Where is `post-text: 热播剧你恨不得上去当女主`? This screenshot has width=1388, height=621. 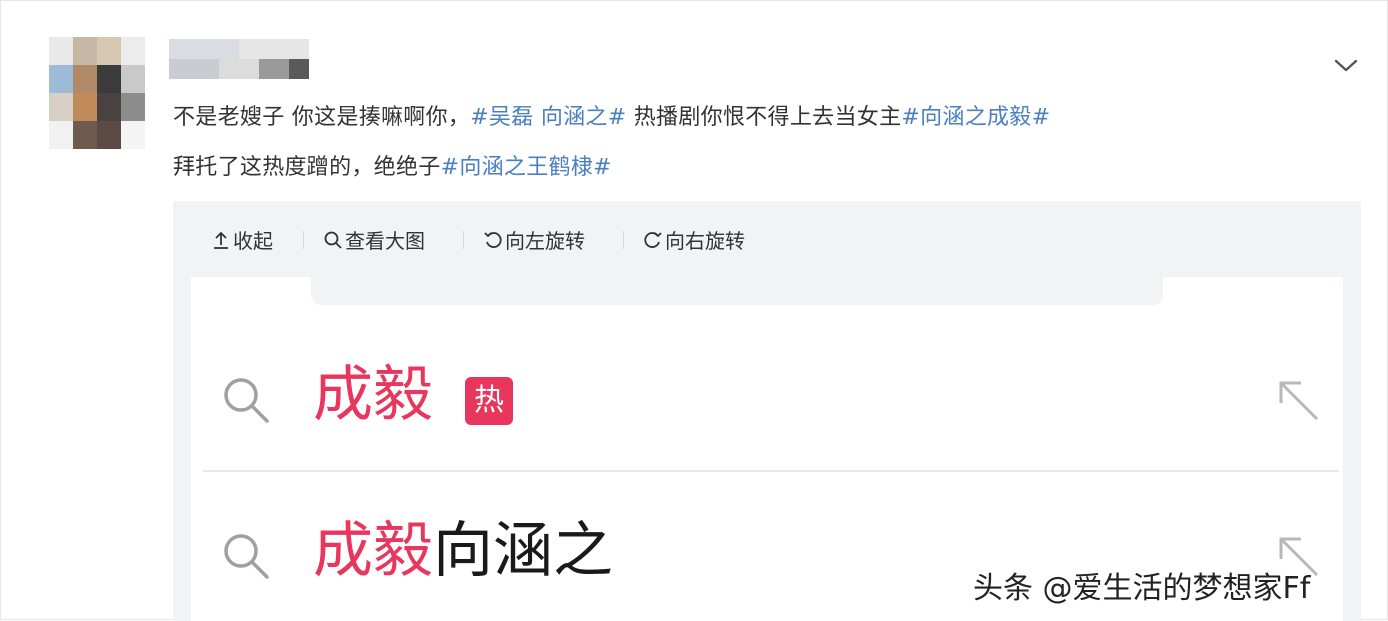 post-text: 热播剧你恨不得上去当女主 is located at coordinates (764, 117).